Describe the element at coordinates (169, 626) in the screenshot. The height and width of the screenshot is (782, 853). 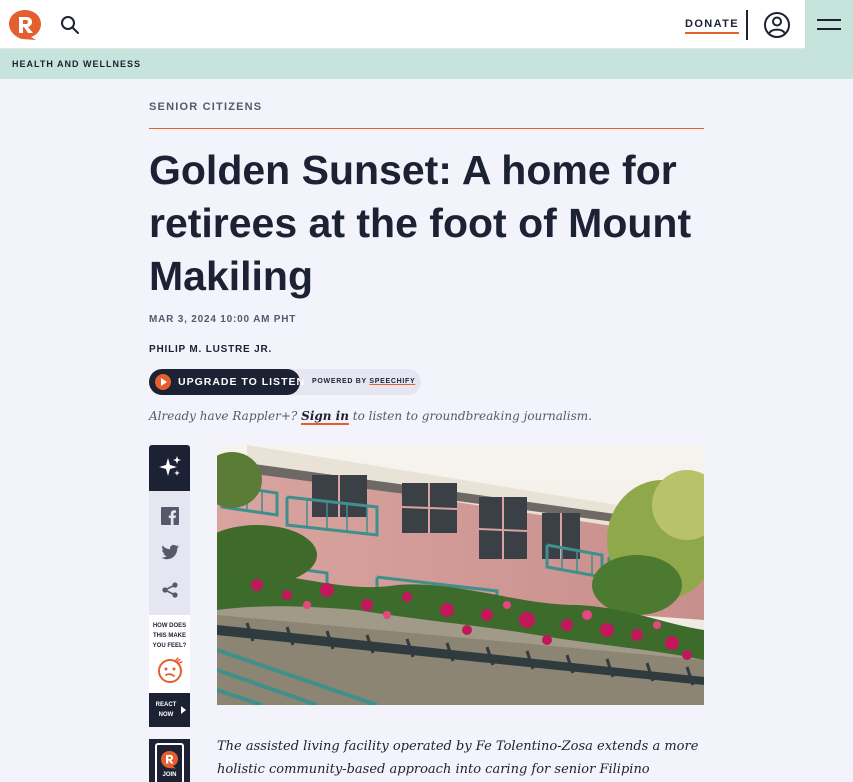
I see `mood-line: HOW DOES` at that location.